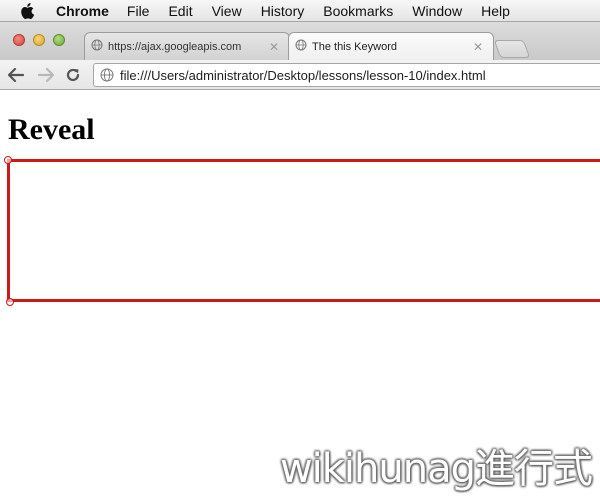 Image resolution: width=600 pixels, height=500 pixels. I want to click on menu-history: History, so click(283, 11).